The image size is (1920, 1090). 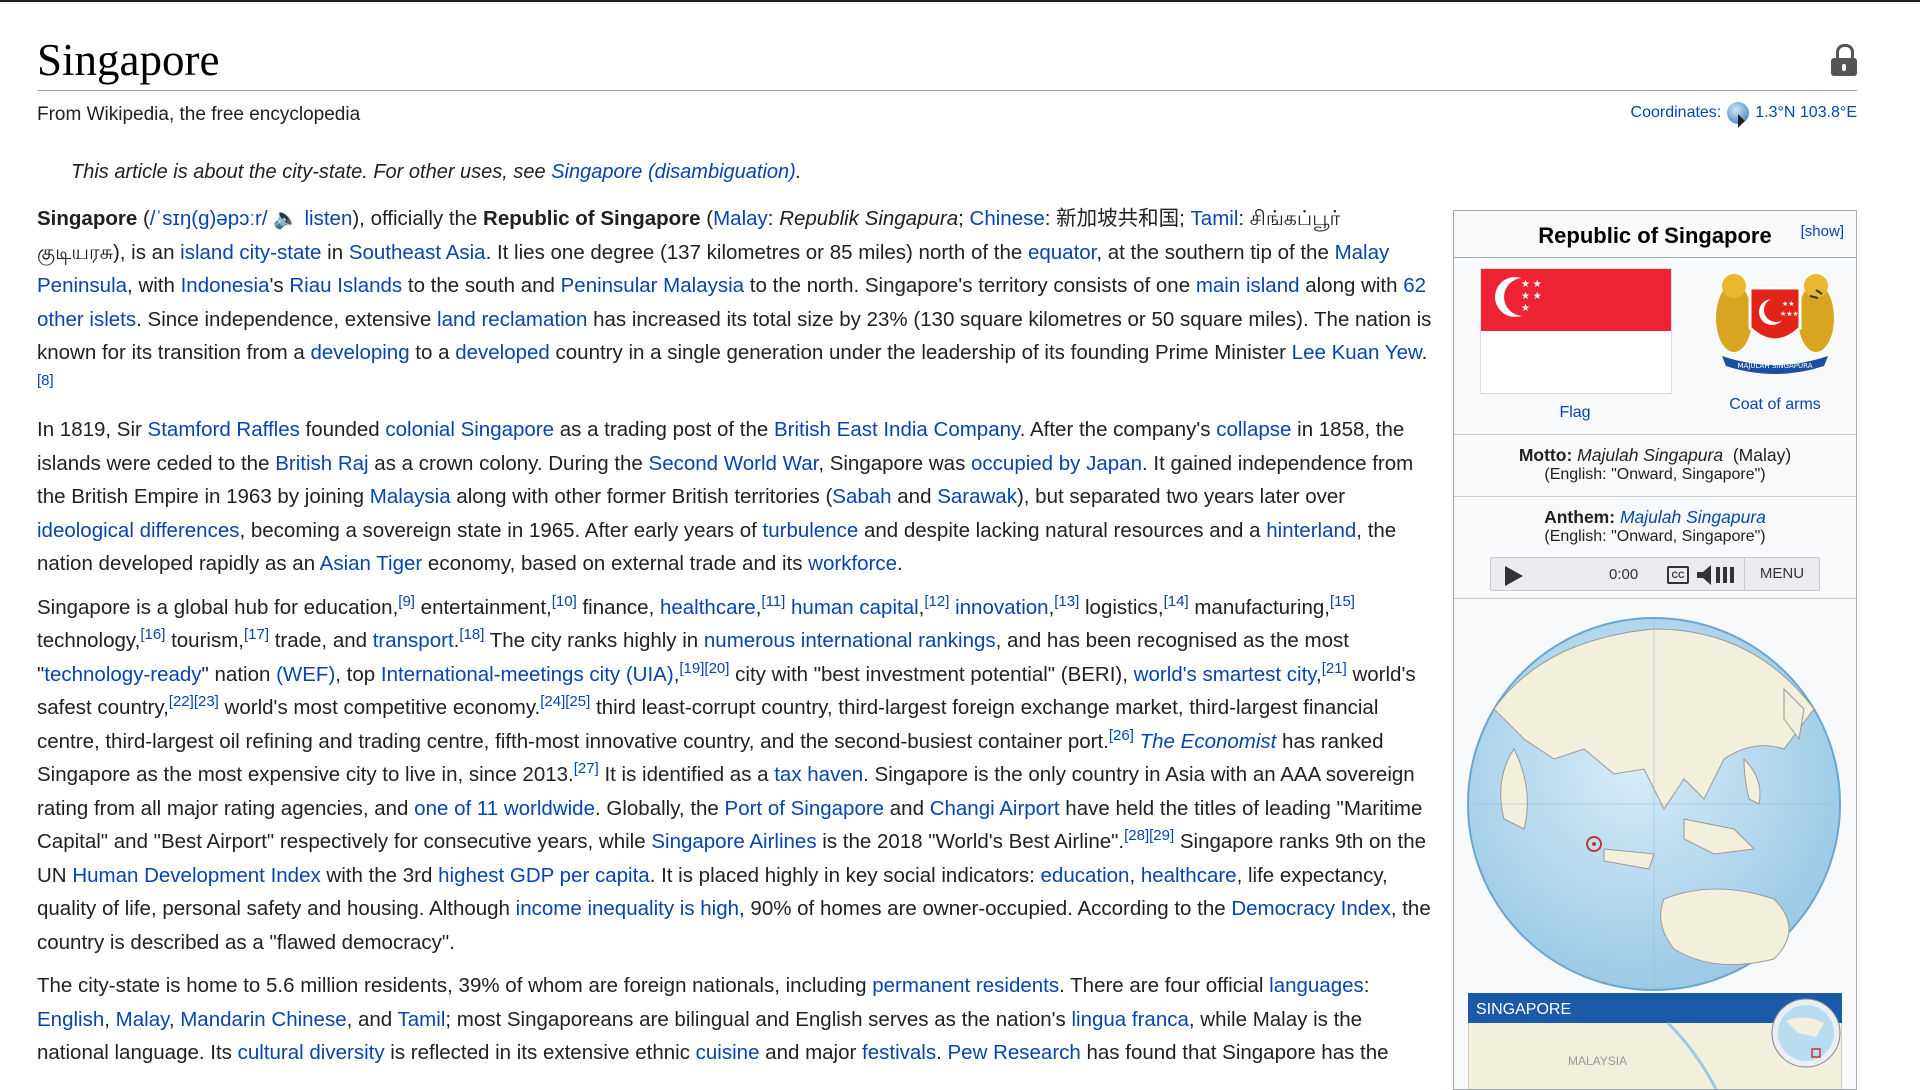 I want to click on disambiguation-link: Singapore (disambiguation), so click(x=673, y=172).